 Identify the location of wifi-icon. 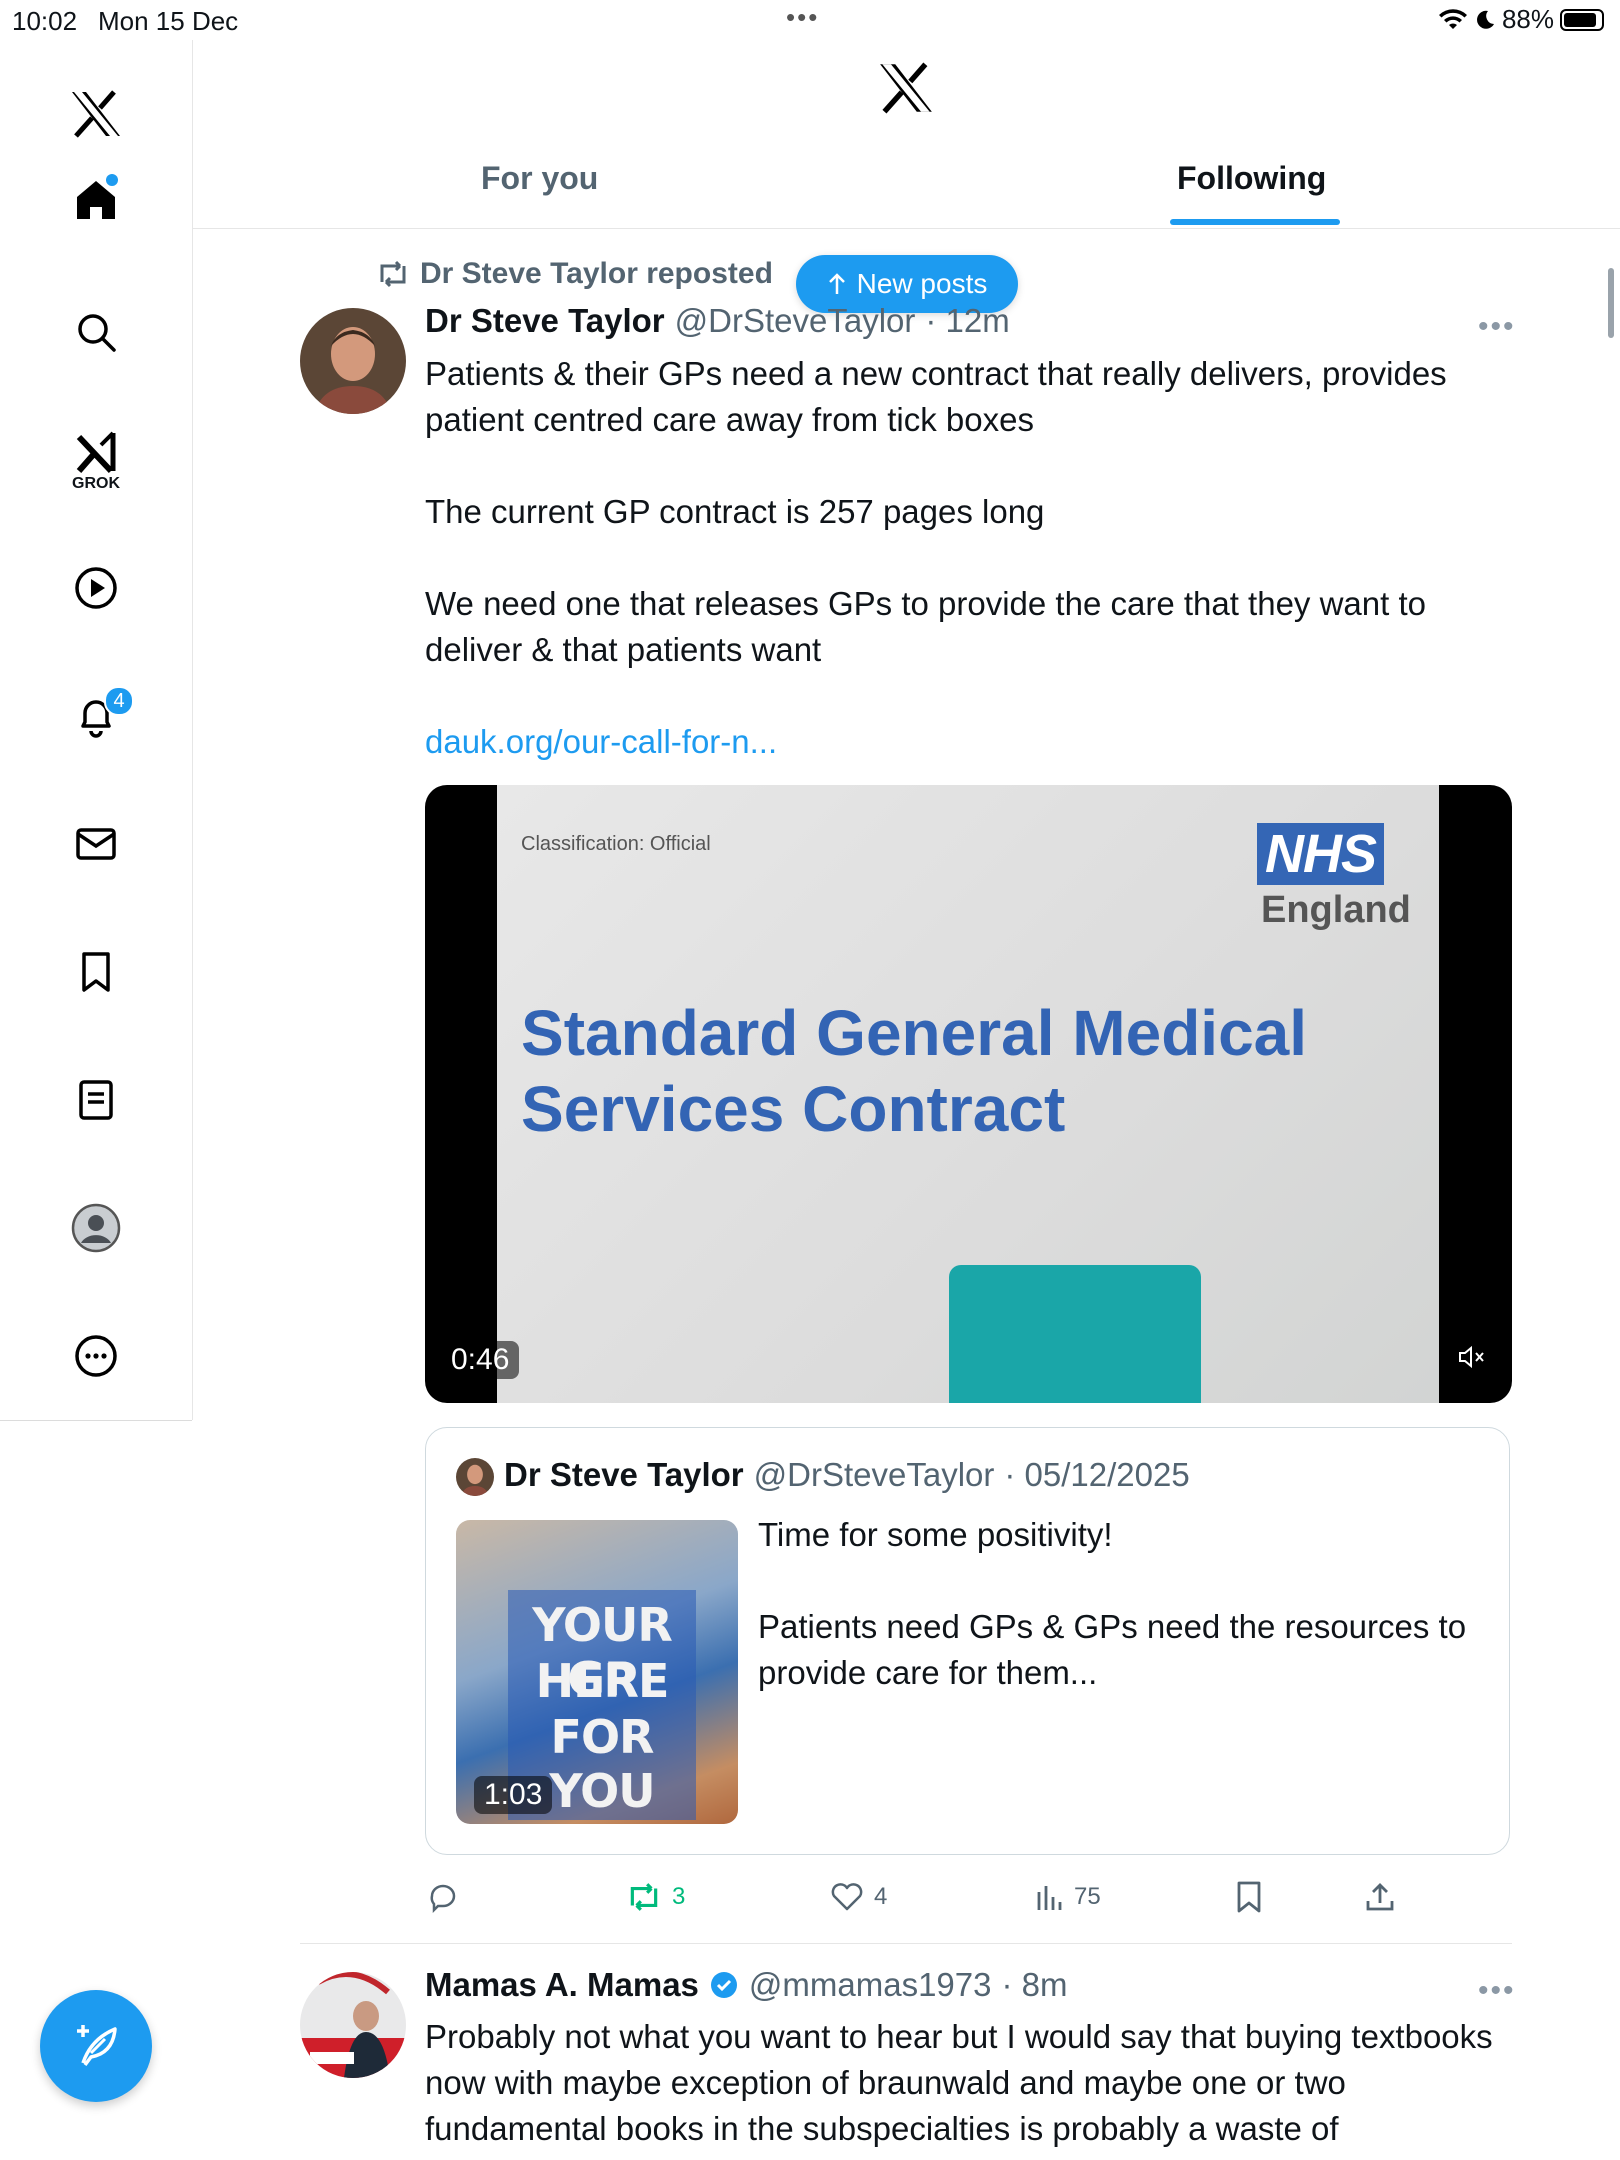
(1452, 18).